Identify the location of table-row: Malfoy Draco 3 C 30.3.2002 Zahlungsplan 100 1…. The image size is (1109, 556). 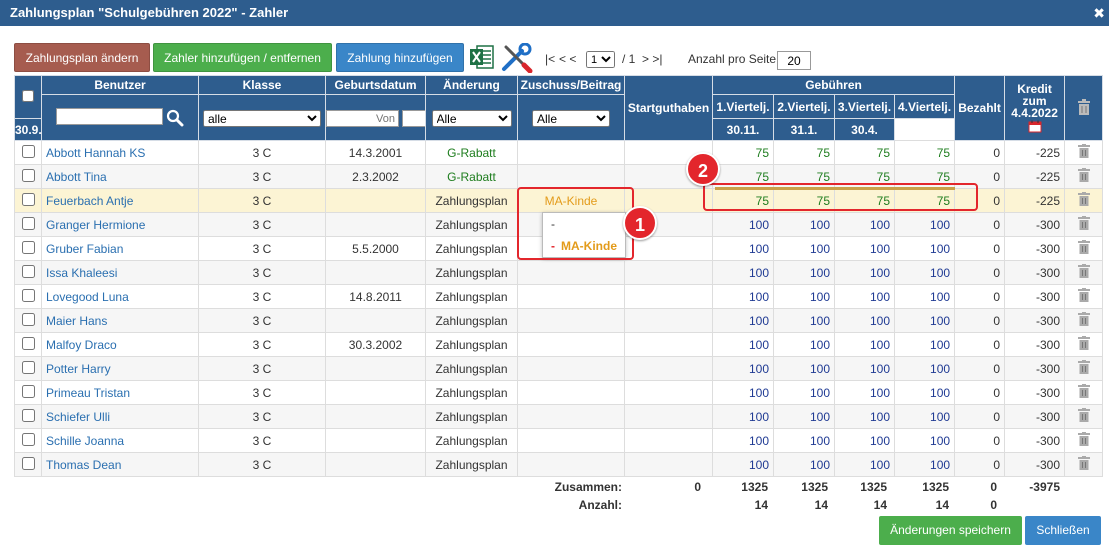
(559, 344).